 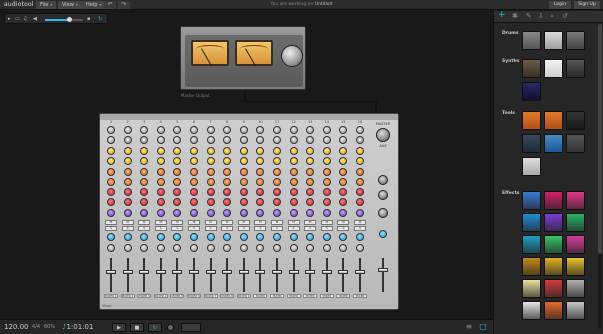 I want to click on aux-send-knob, so click(x=383, y=180).